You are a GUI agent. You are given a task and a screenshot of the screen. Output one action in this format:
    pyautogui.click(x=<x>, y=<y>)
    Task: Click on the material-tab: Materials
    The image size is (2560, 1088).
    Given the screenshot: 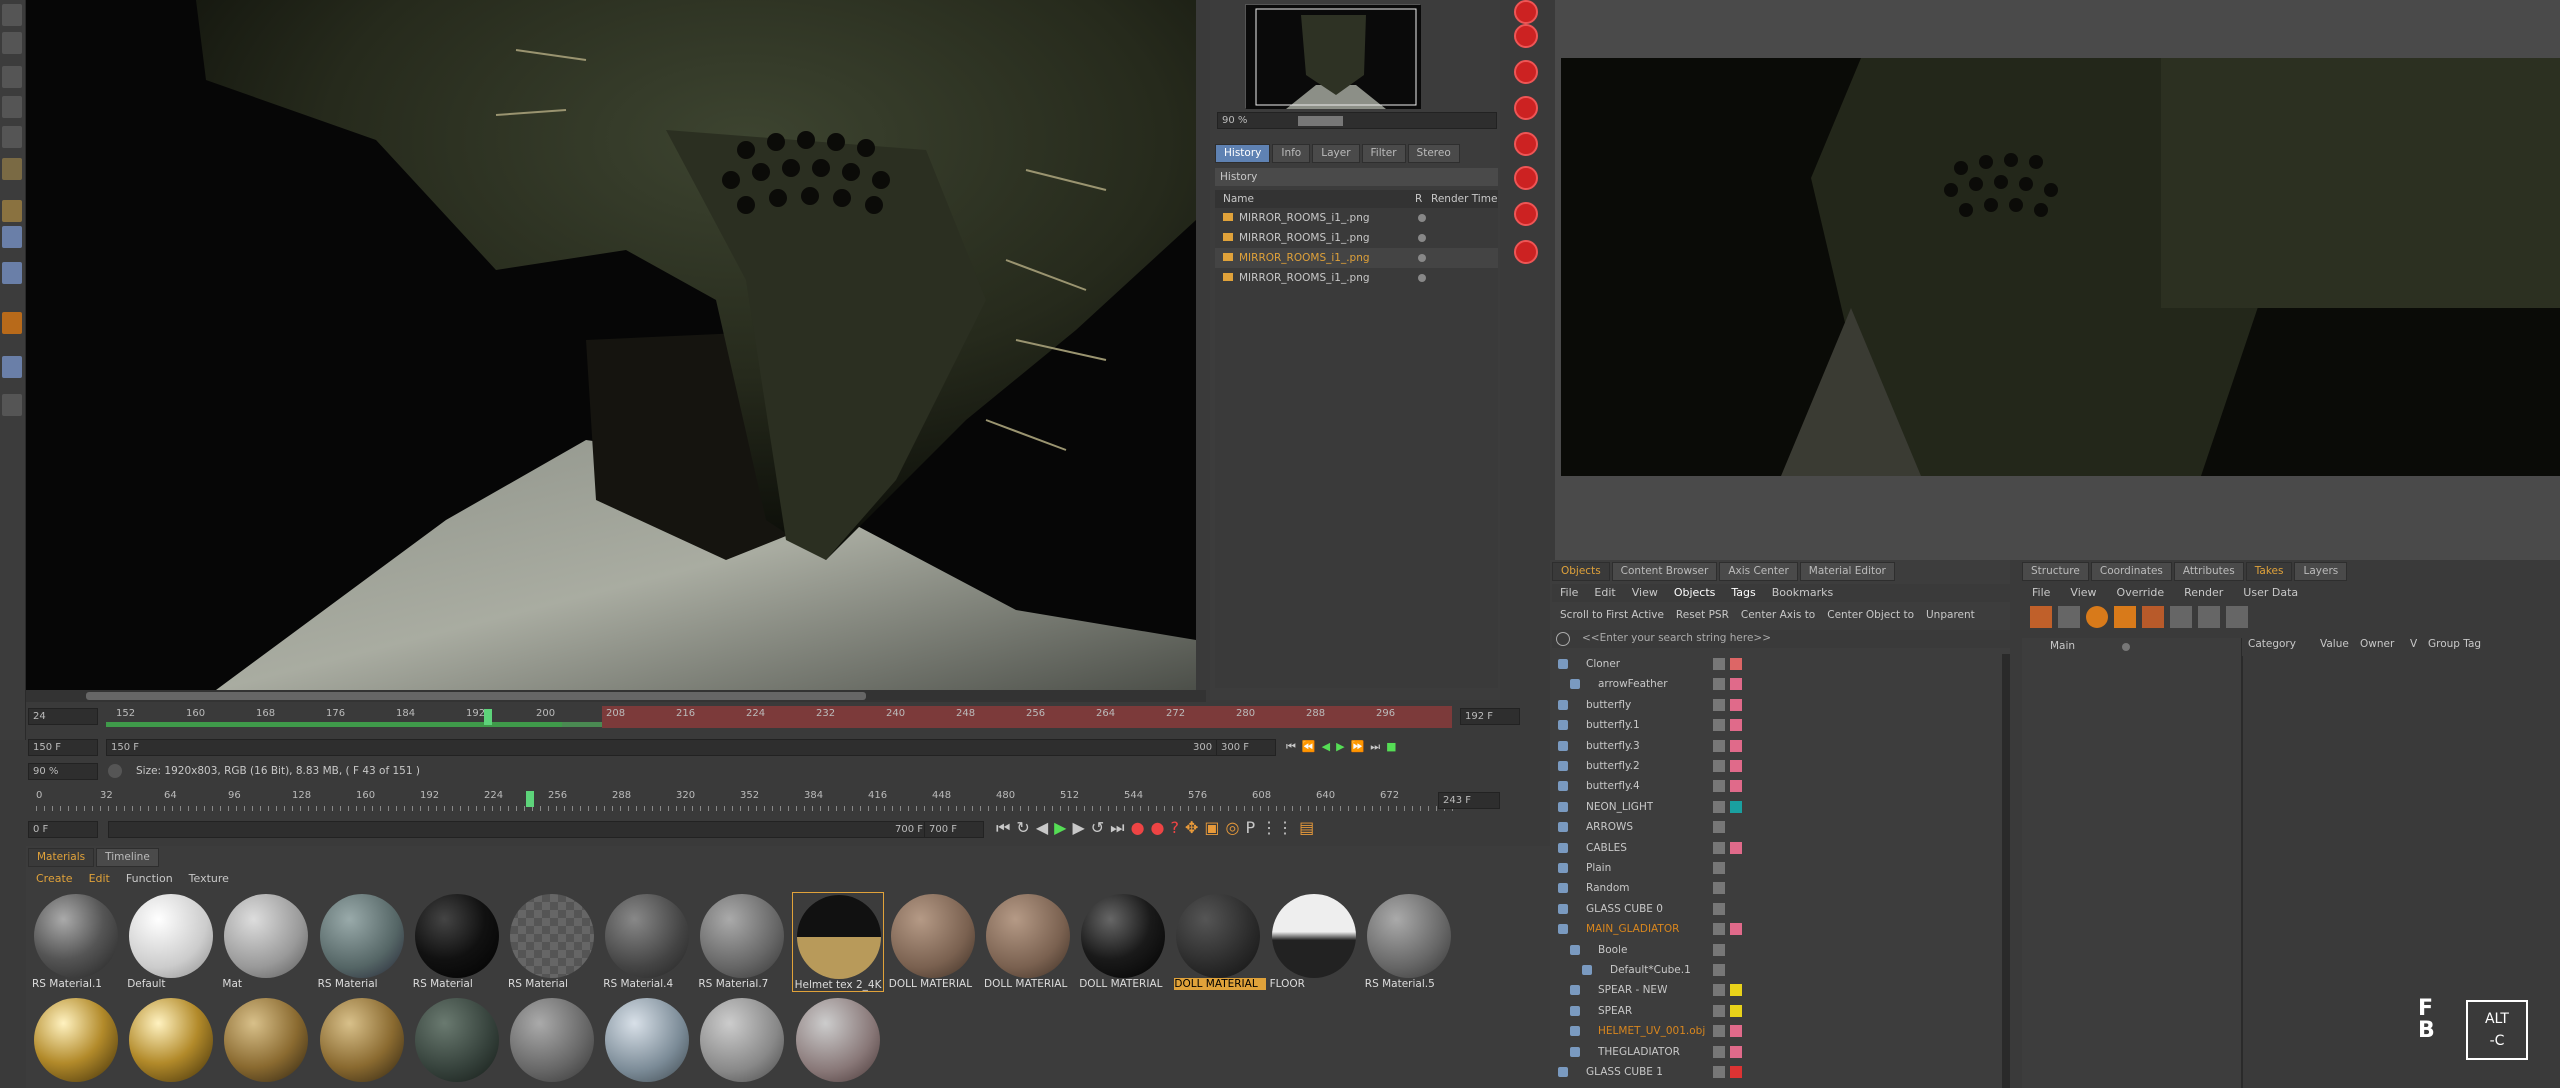 What is the action you would take?
    pyautogui.click(x=61, y=857)
    